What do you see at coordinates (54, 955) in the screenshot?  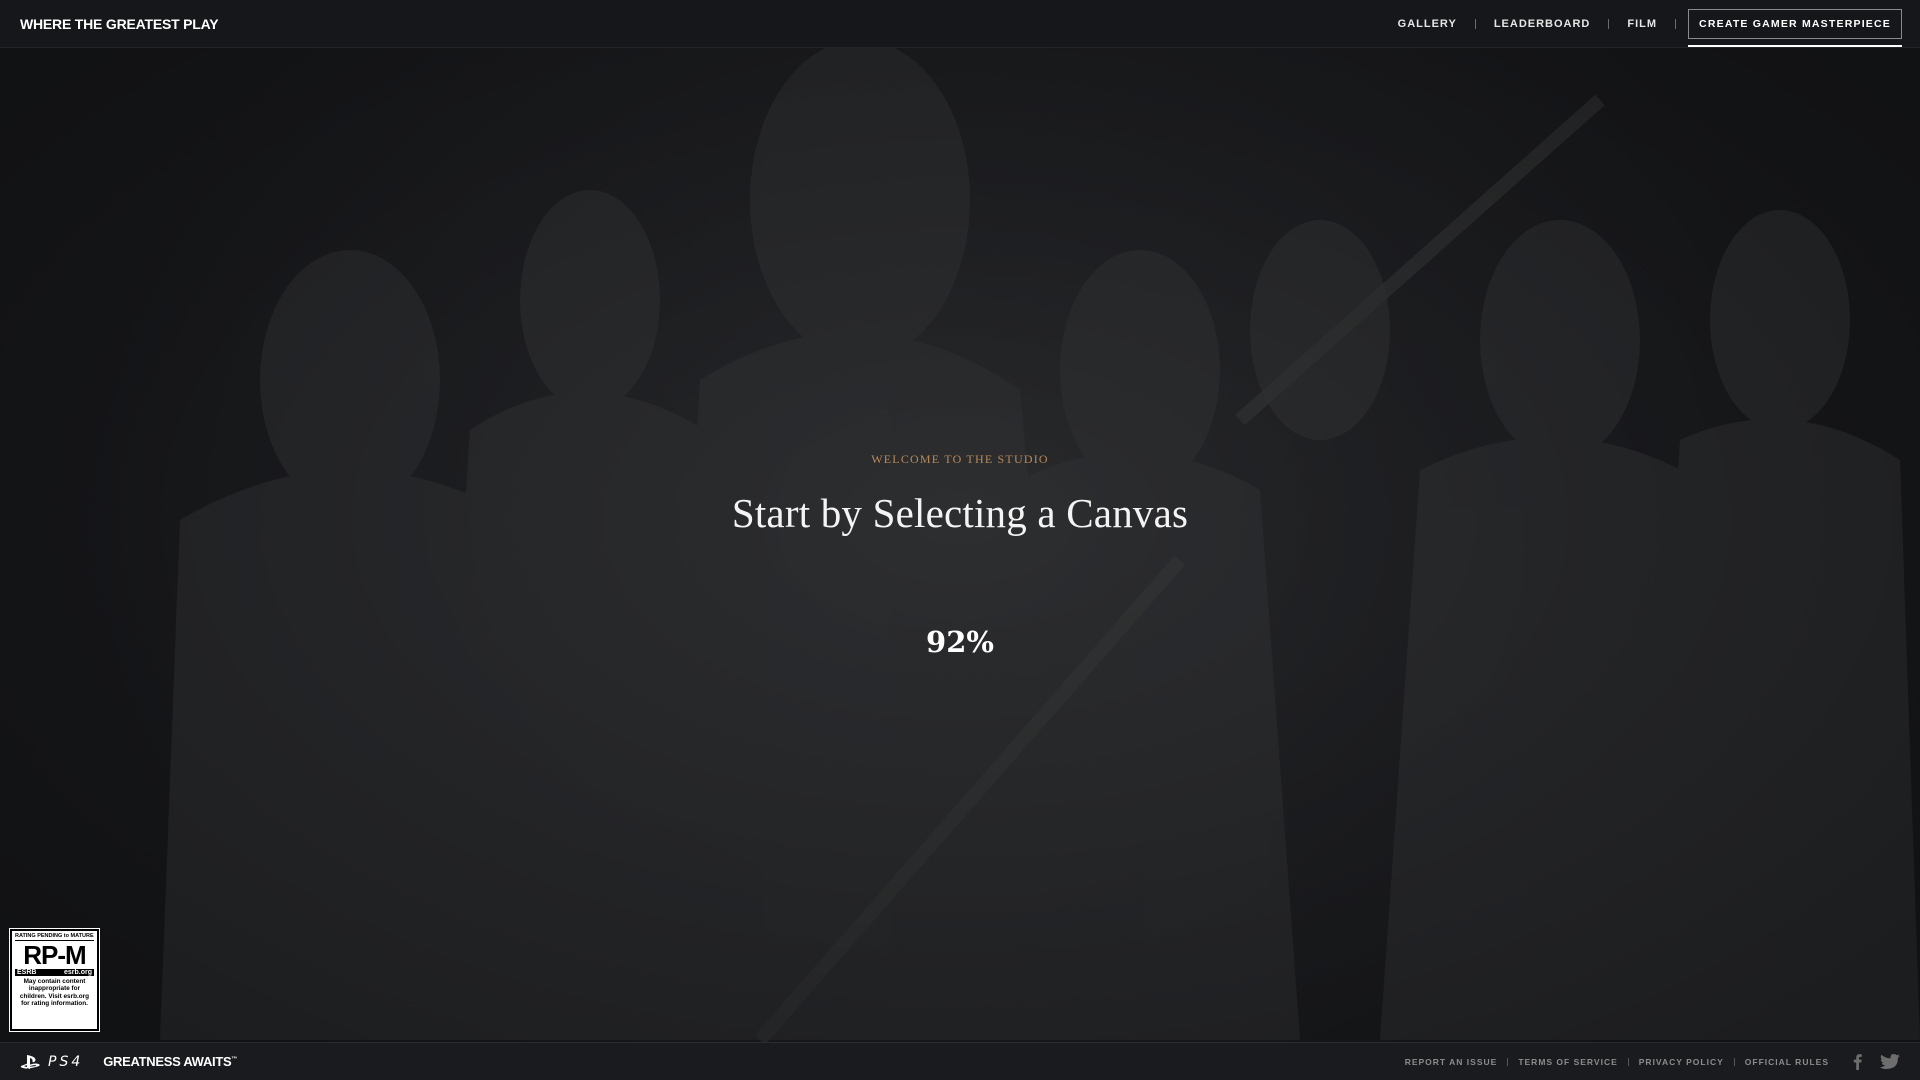 I see `esrb-rating-code: RP-M` at bounding box center [54, 955].